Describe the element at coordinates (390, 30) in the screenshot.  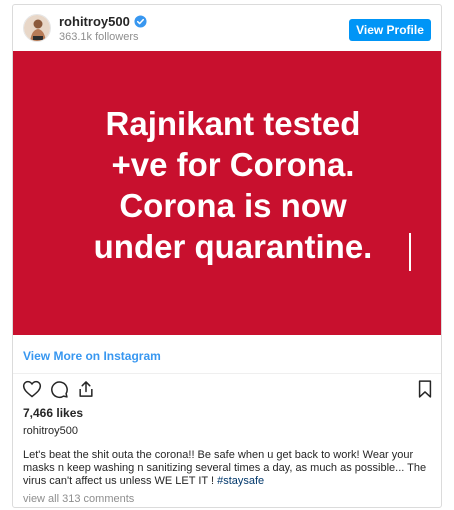
I see `view-profile-button: View Profile` at that location.